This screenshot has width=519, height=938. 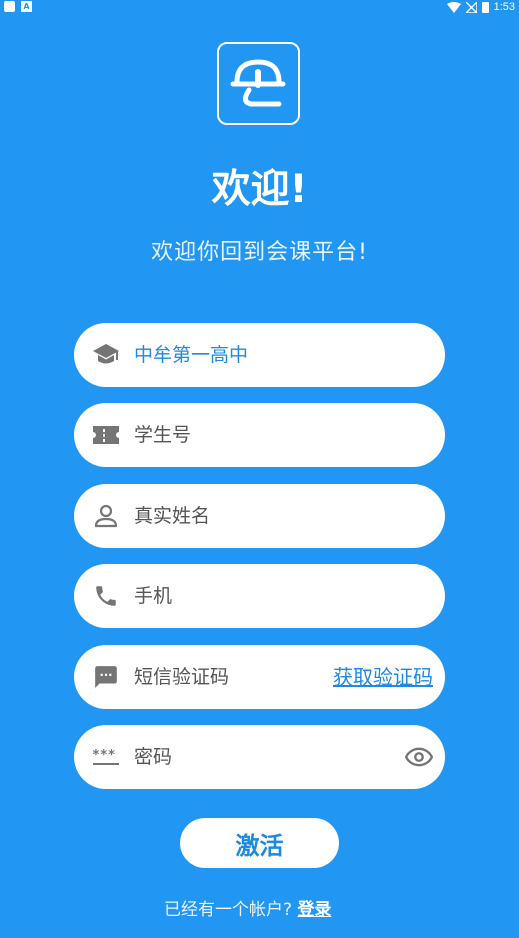 I want to click on get-code-link: 获取验证码, so click(x=383, y=677).